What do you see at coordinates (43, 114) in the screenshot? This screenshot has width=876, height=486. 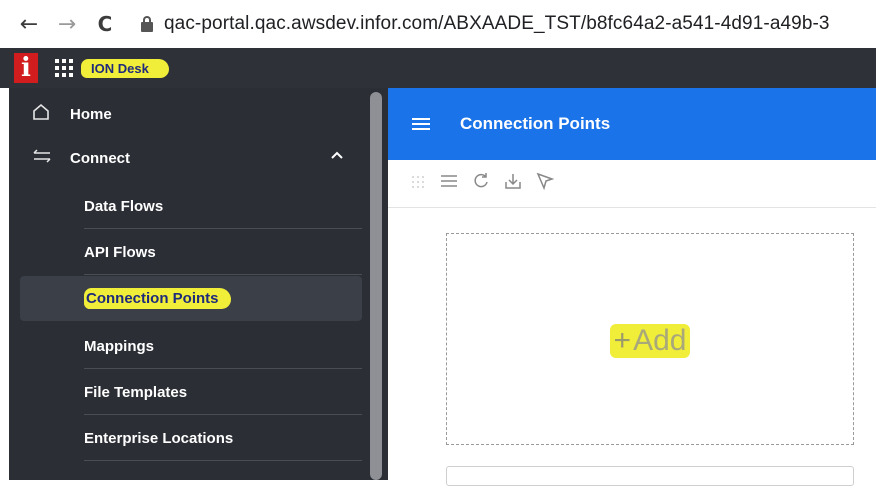 I see `home-icon` at bounding box center [43, 114].